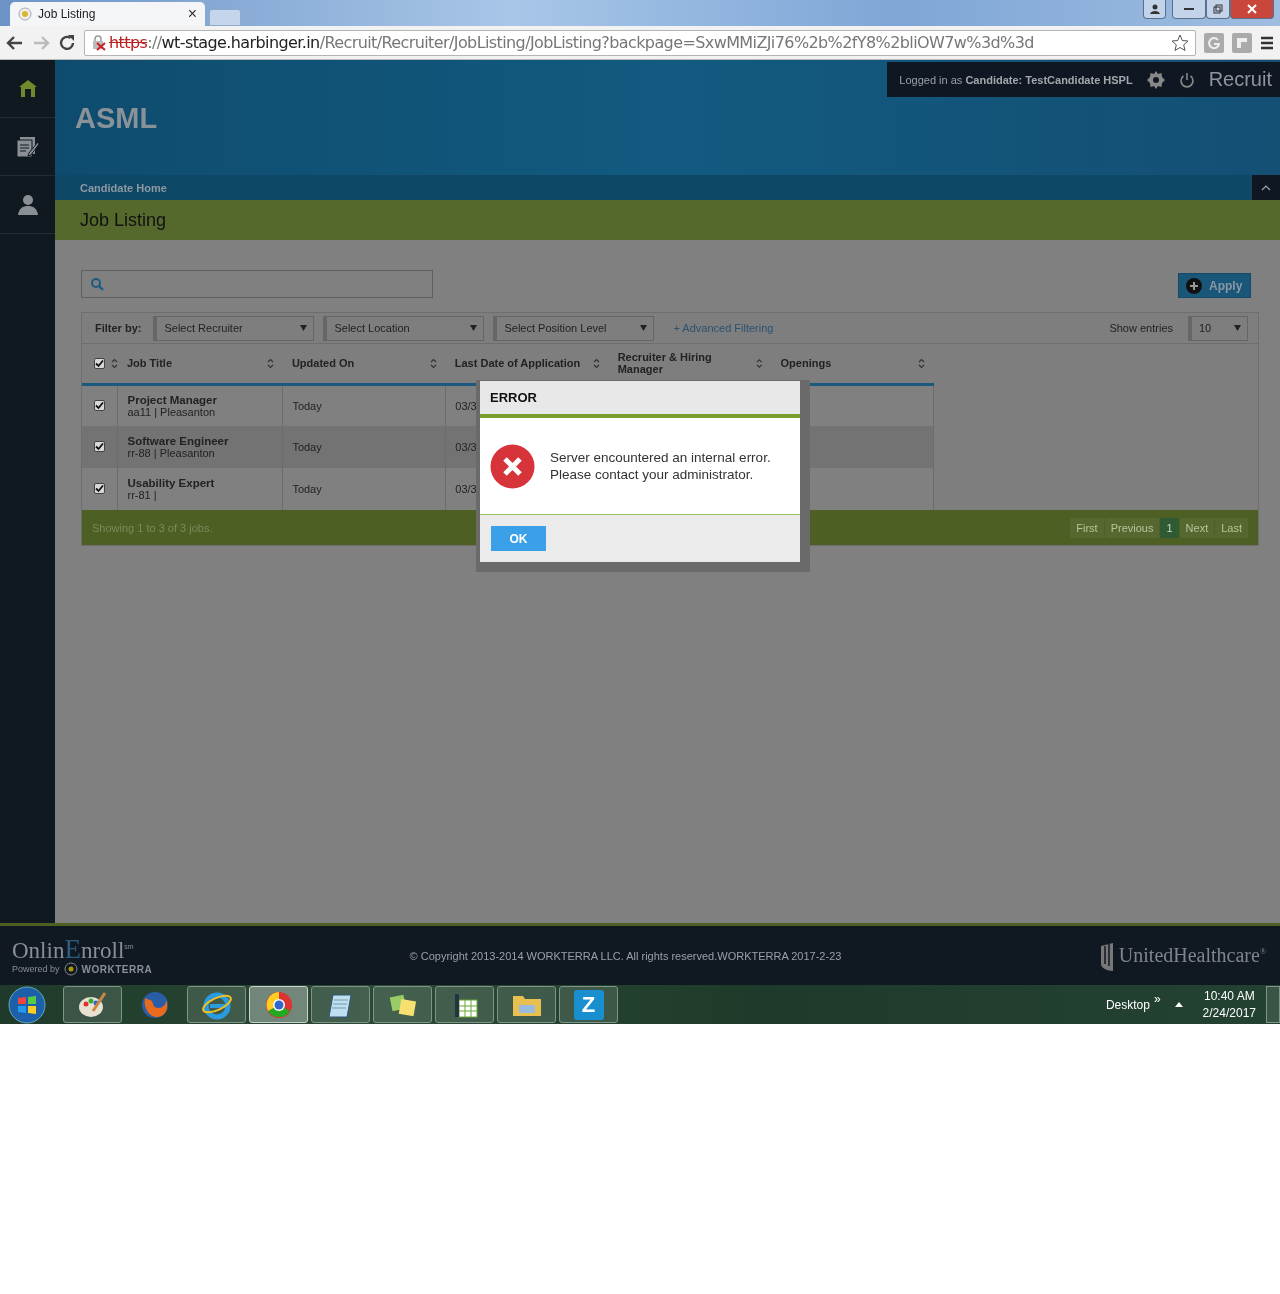 The image size is (1280, 1294). Describe the element at coordinates (107, 14) in the screenshot. I see `browser-tab: Job Listing ×` at that location.